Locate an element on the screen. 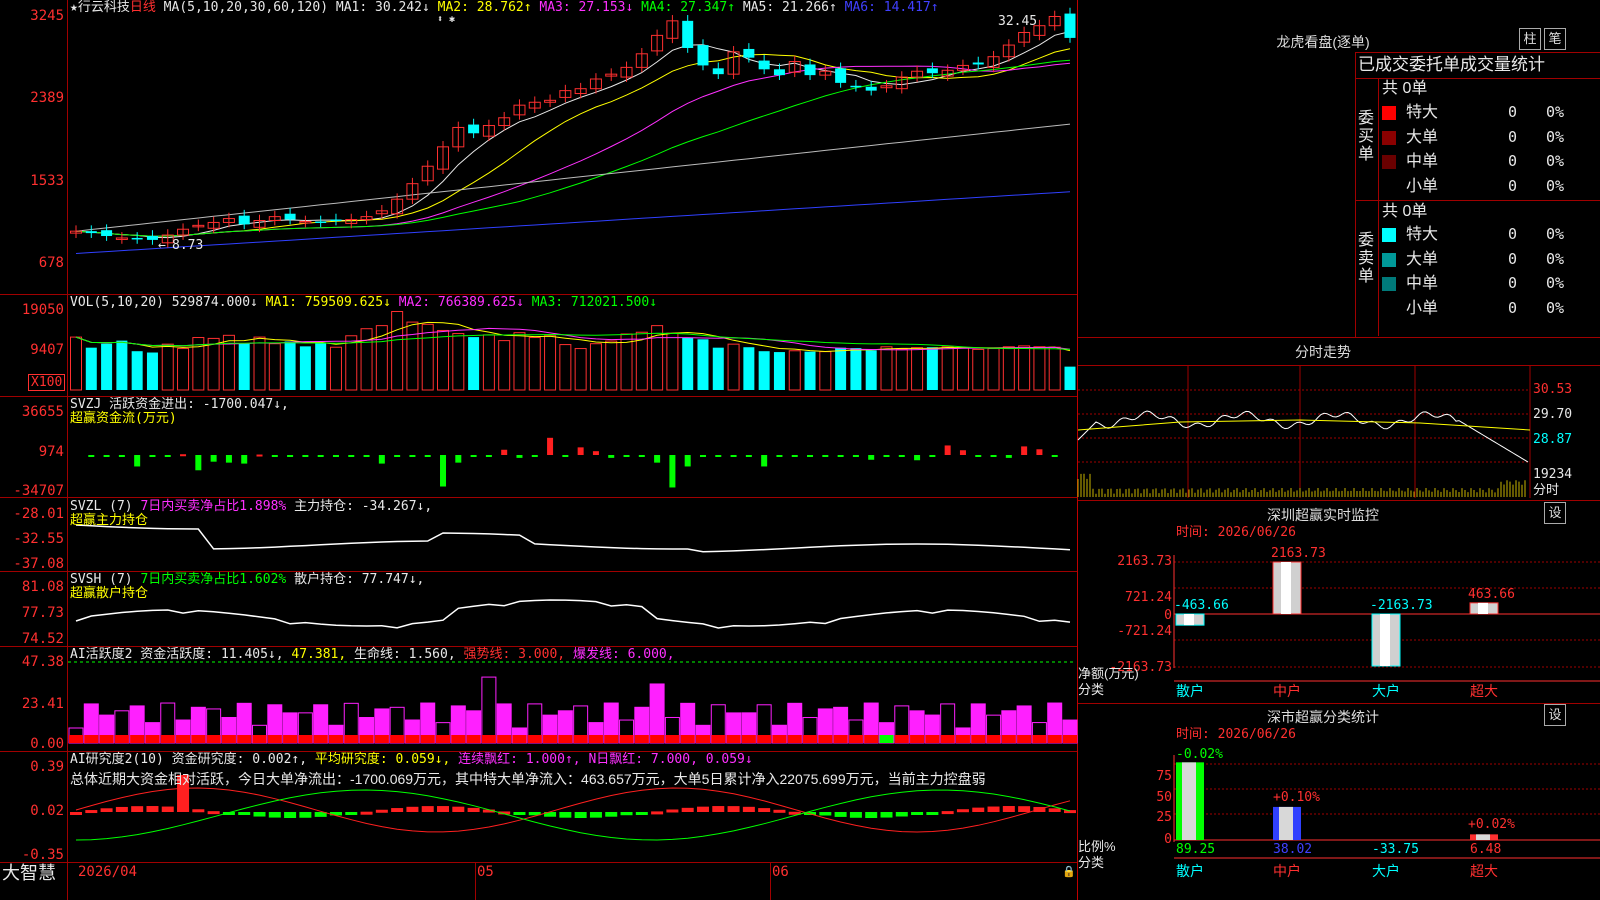 This screenshot has height=900, width=1600. ratio-change-label: -0.02% is located at coordinates (1199, 754).